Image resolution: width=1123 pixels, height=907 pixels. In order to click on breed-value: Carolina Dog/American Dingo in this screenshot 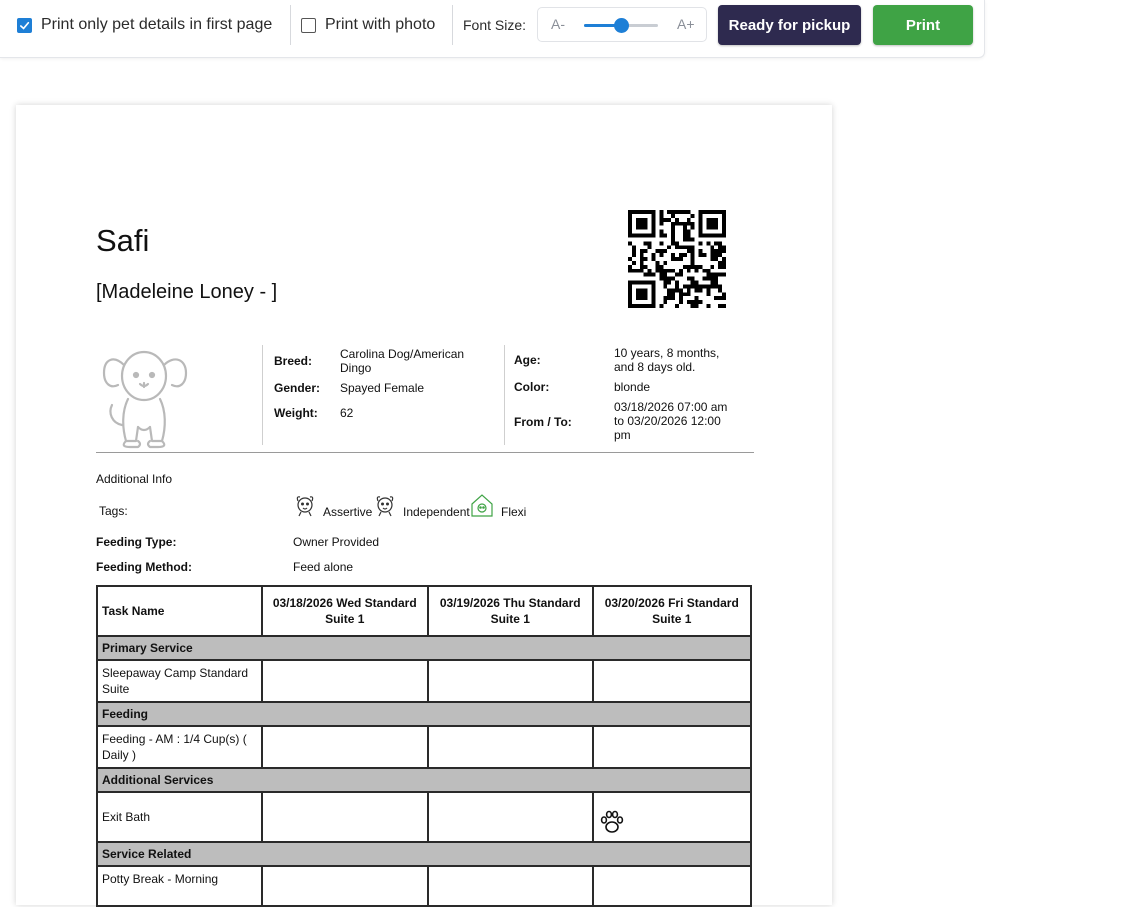, I will do `click(402, 361)`.